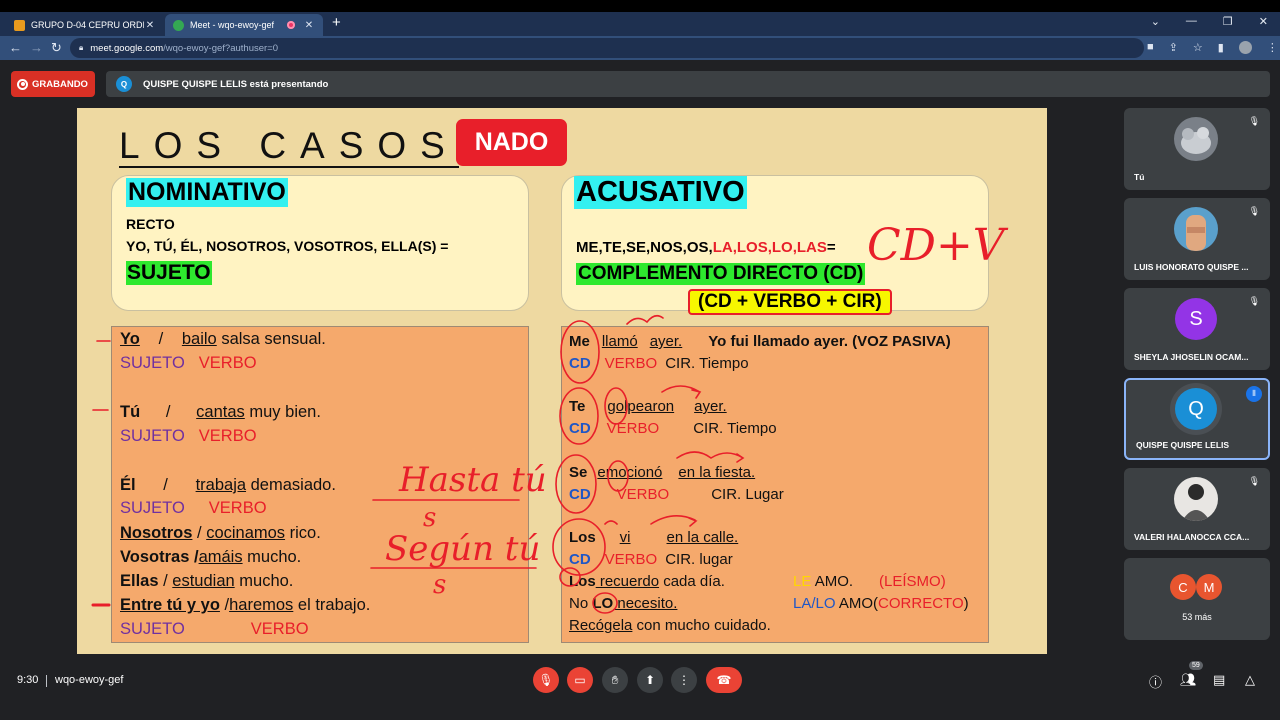 The width and height of the screenshot is (1280, 720). What do you see at coordinates (688, 84) in the screenshot?
I see `presenter-bar: Q QUISPE QUISPE LELIS está presentando` at bounding box center [688, 84].